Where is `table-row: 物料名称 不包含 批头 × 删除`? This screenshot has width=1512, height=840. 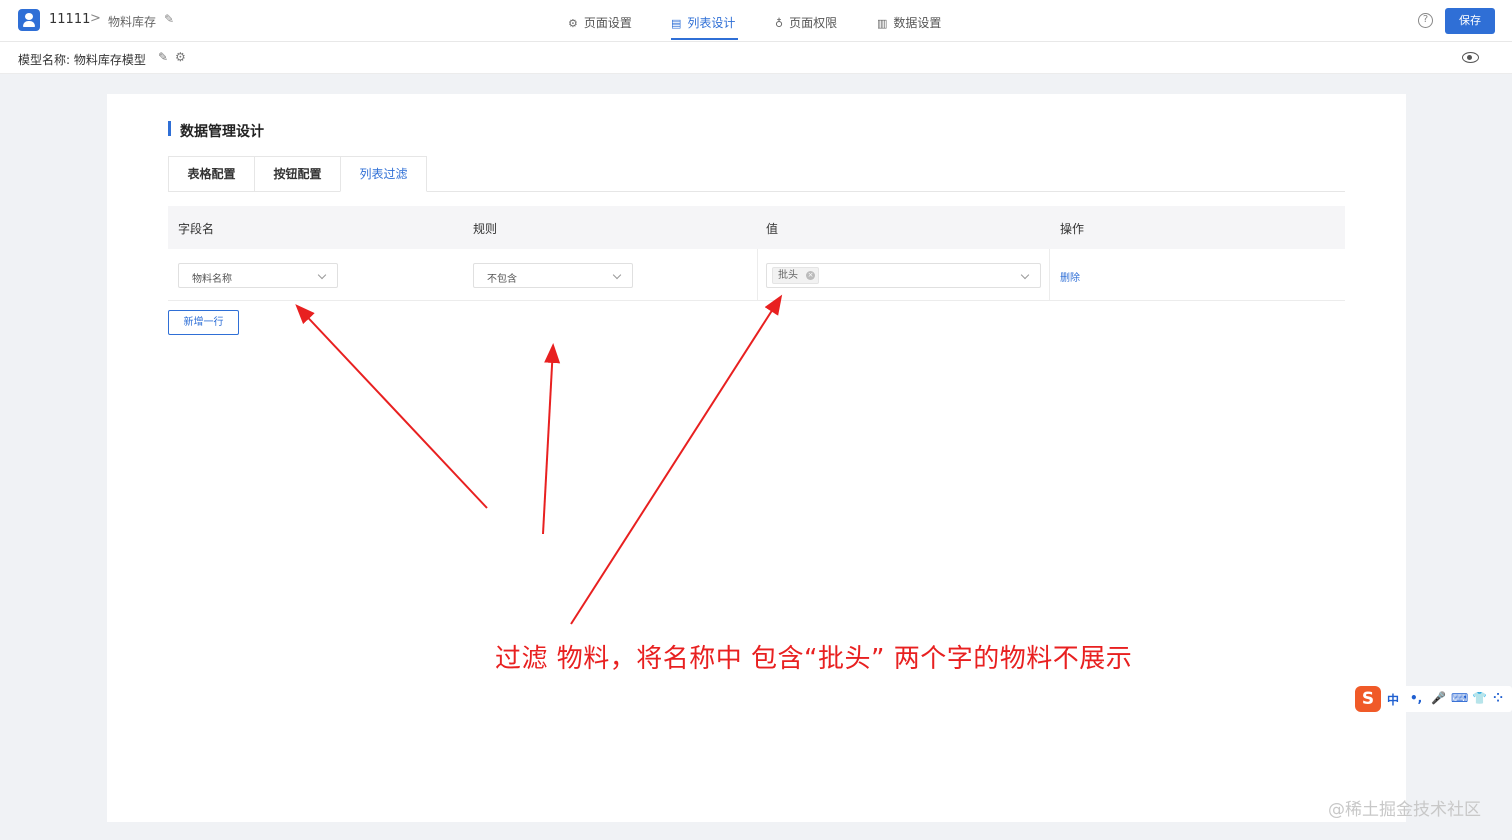 table-row: 物料名称 不包含 批头 × 删除 is located at coordinates (756, 275).